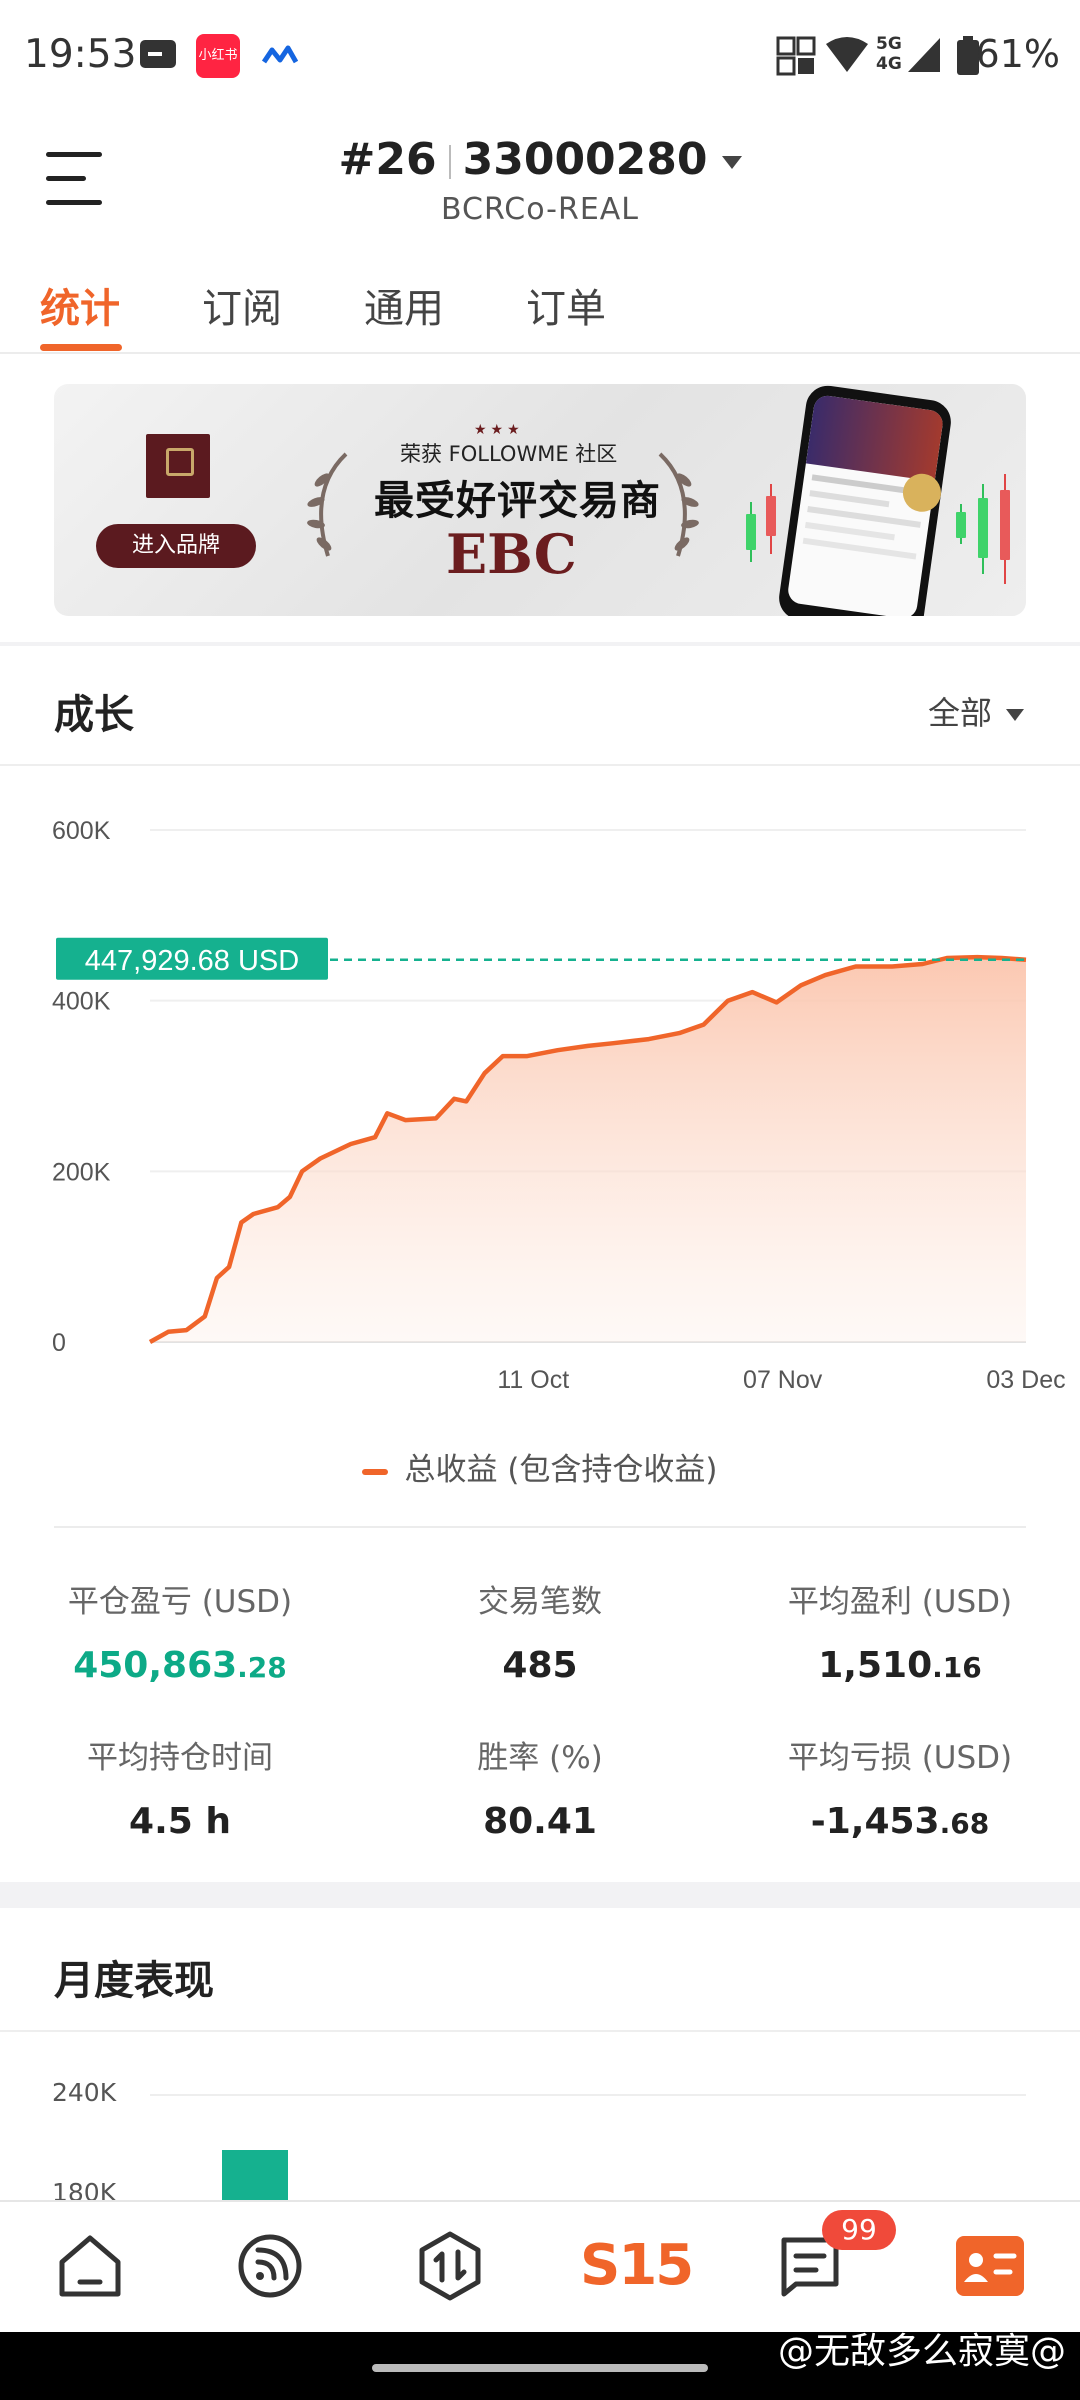 The height and width of the screenshot is (2400, 1080). What do you see at coordinates (921, 2351) in the screenshot?
I see `watermark: @无敌多么寂寞@` at bounding box center [921, 2351].